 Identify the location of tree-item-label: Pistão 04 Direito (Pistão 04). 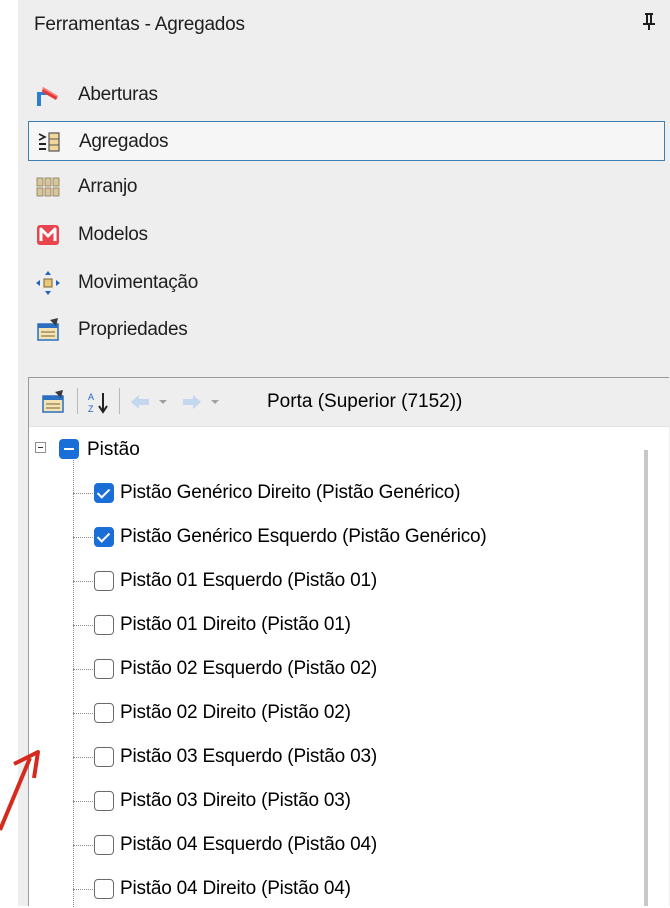
(235, 888).